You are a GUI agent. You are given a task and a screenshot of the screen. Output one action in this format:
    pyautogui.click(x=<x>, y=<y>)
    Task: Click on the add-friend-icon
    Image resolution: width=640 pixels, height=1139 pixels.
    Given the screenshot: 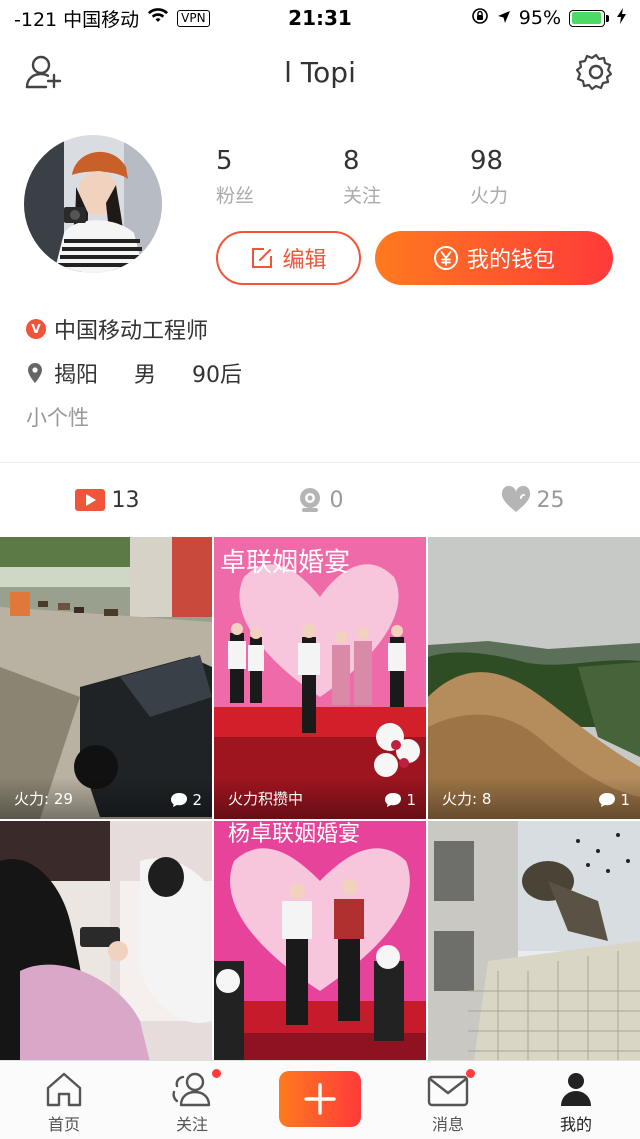 What is the action you would take?
    pyautogui.click(x=43, y=72)
    